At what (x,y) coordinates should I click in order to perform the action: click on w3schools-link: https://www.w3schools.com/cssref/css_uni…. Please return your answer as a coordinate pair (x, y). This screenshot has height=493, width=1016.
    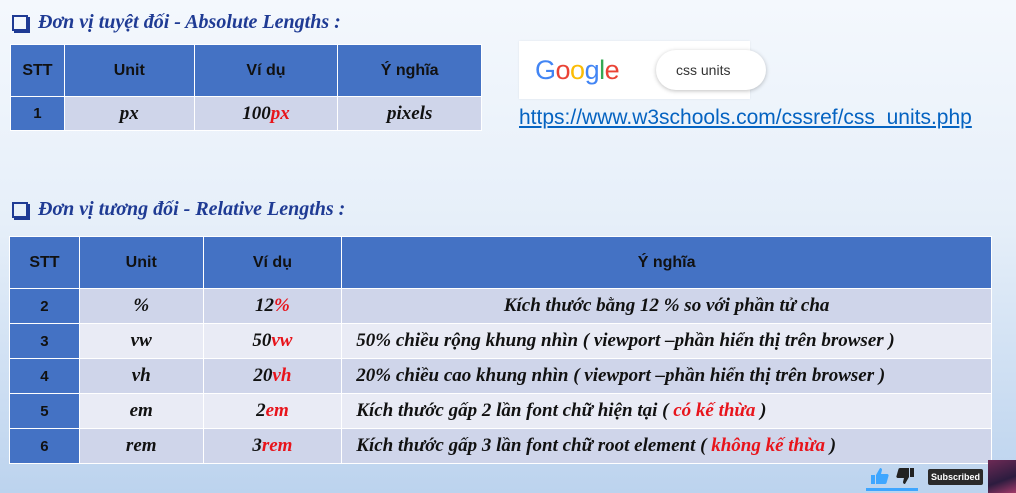
    Looking at the image, I should click on (745, 118).